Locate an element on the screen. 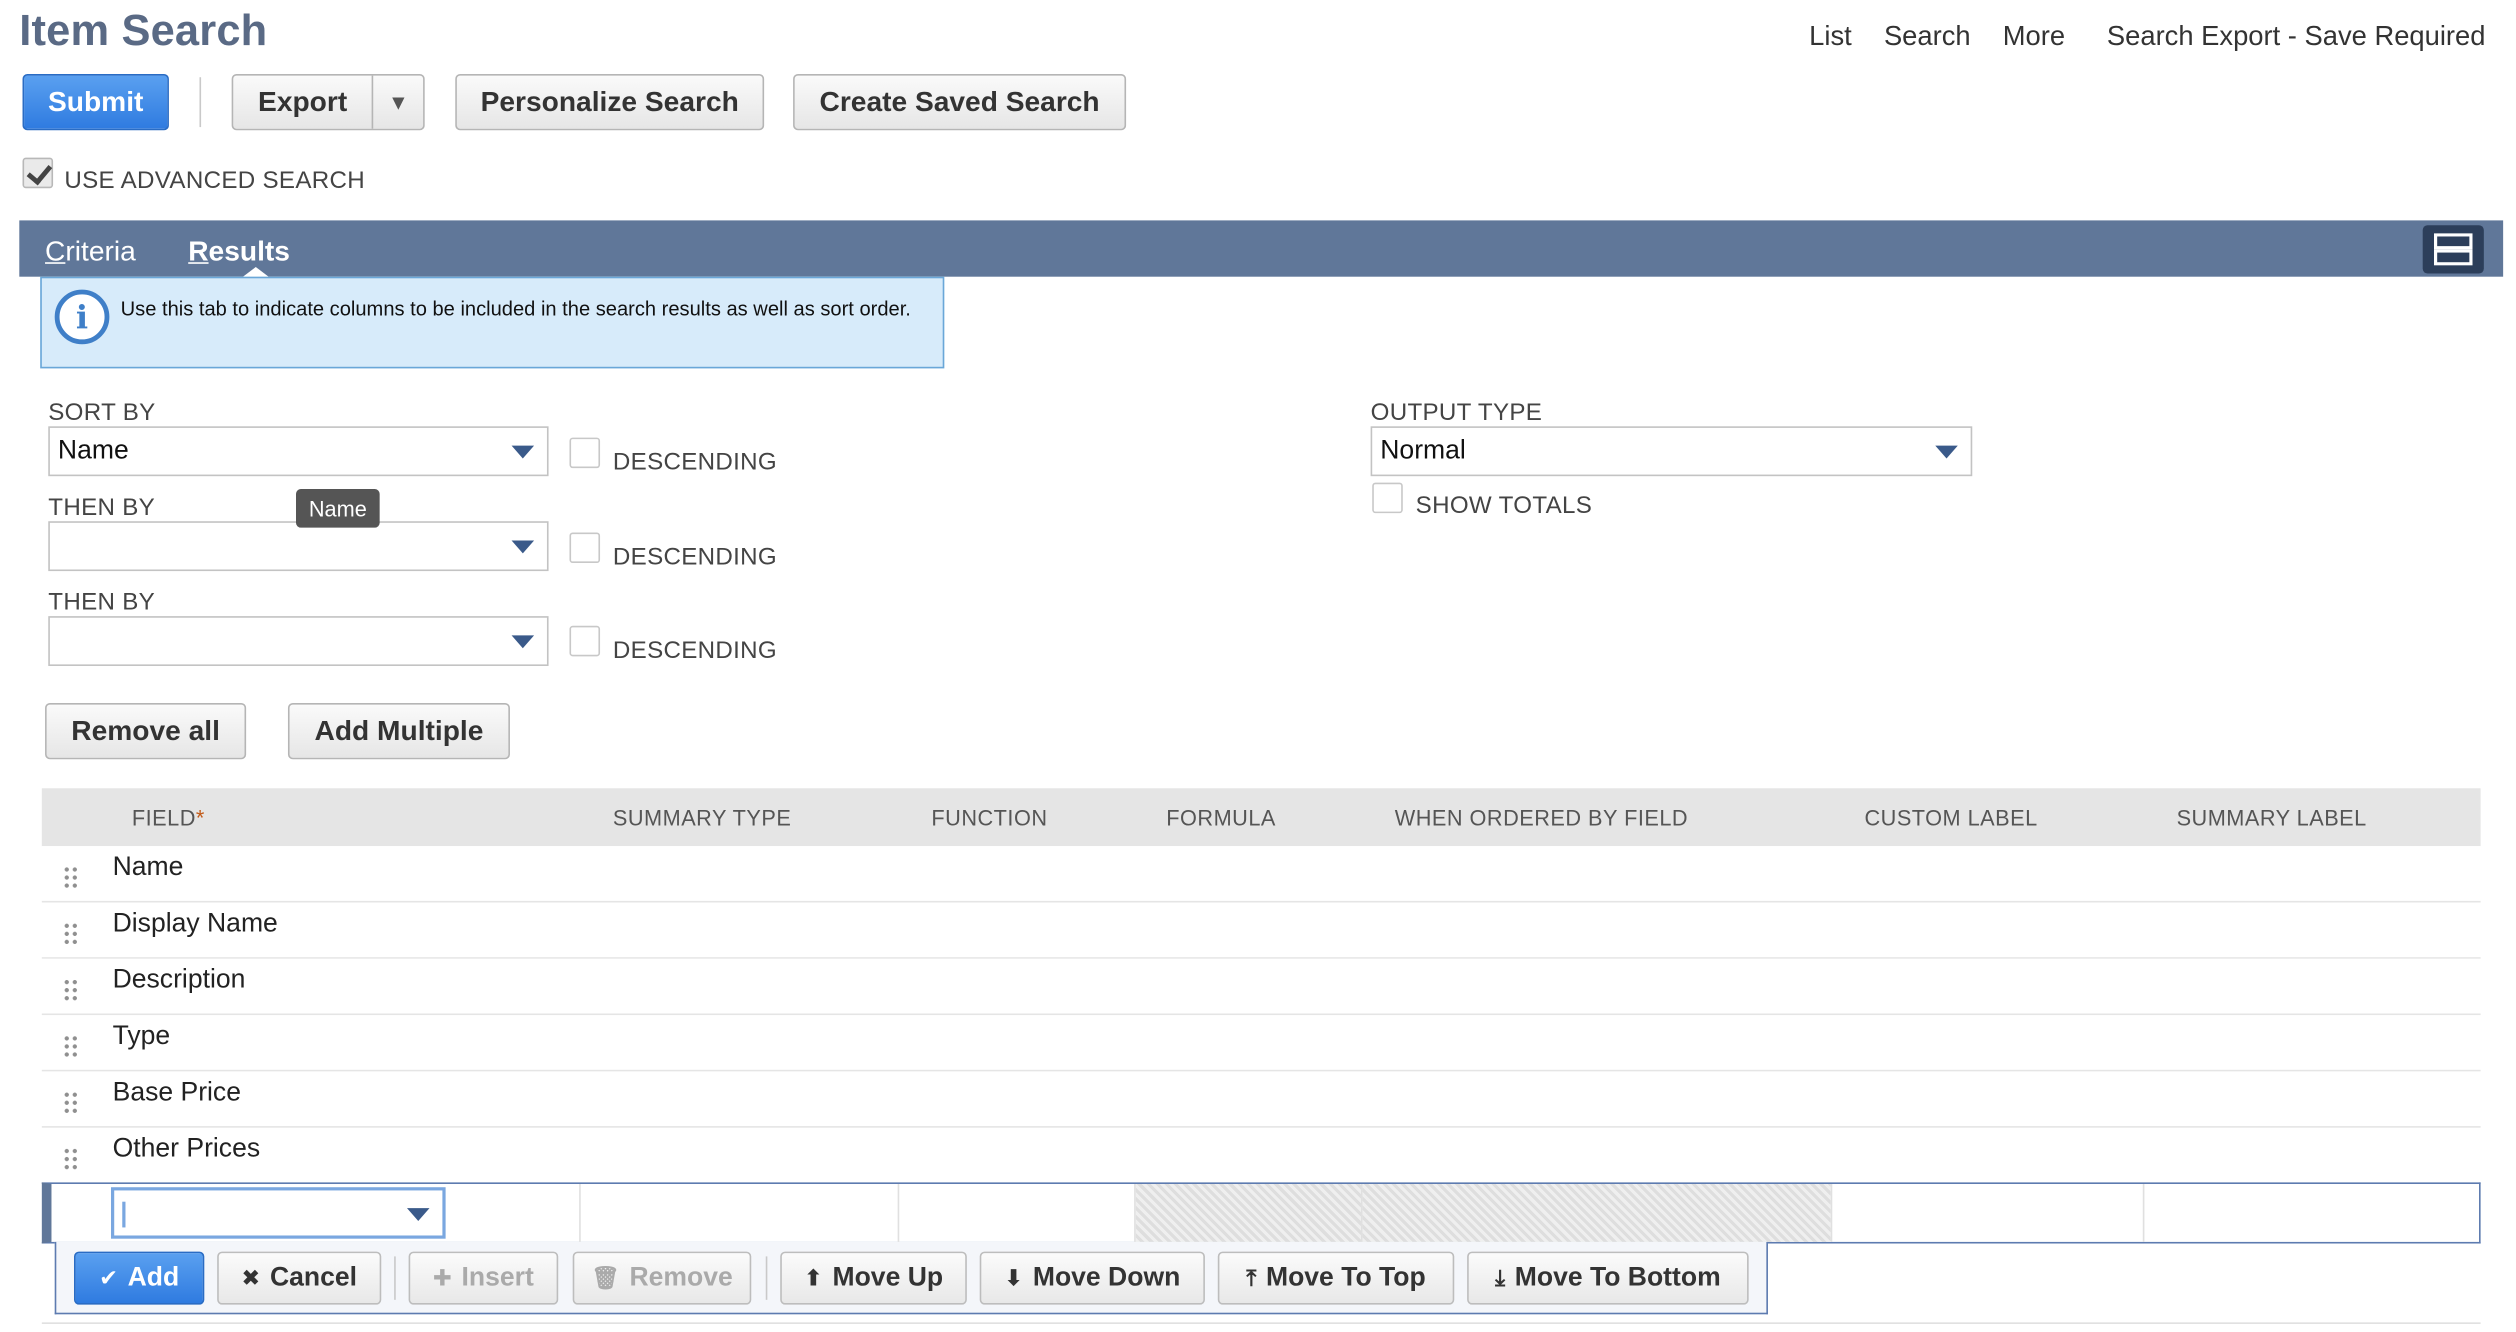 The width and height of the screenshot is (2516, 1332). create-saved-search-button: Create Saved Search is located at coordinates (960, 102).